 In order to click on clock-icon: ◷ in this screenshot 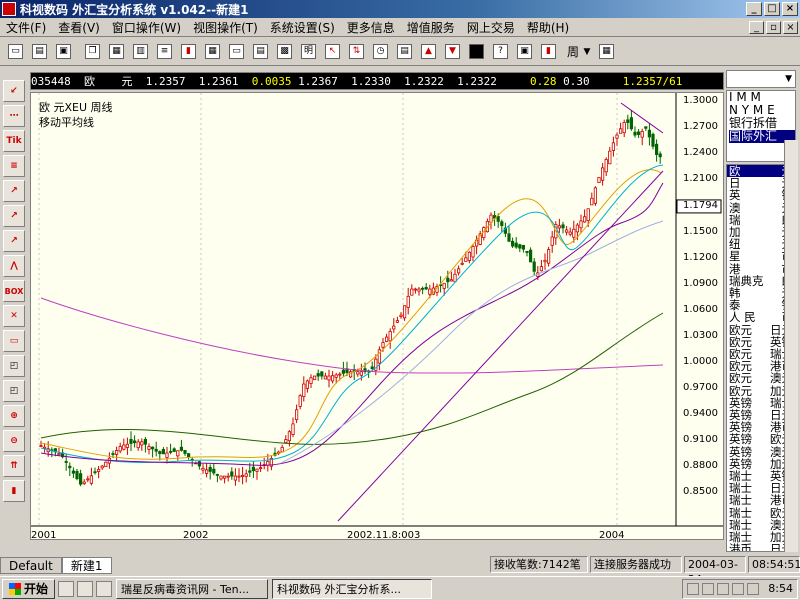, I will do `click(380, 51)`.